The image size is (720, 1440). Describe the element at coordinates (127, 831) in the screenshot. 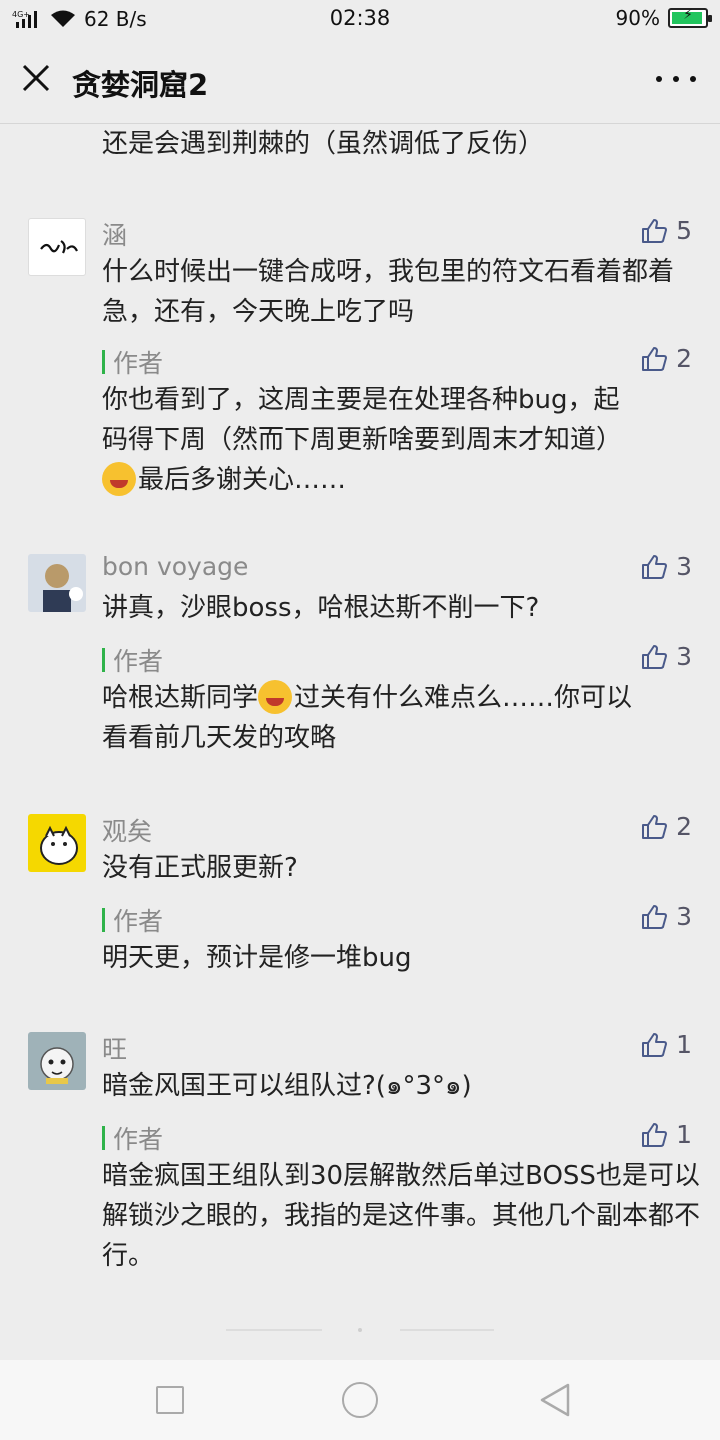

I see `author-name: 观矣` at that location.